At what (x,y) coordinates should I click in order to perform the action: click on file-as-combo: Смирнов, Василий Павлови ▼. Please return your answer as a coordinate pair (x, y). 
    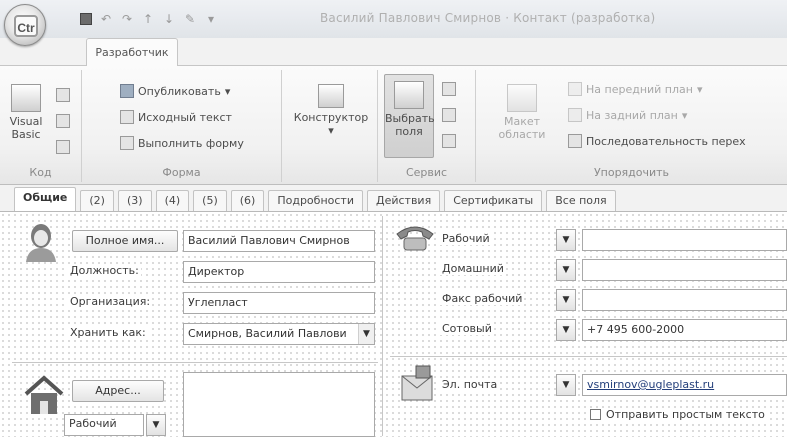
    Looking at the image, I should click on (279, 334).